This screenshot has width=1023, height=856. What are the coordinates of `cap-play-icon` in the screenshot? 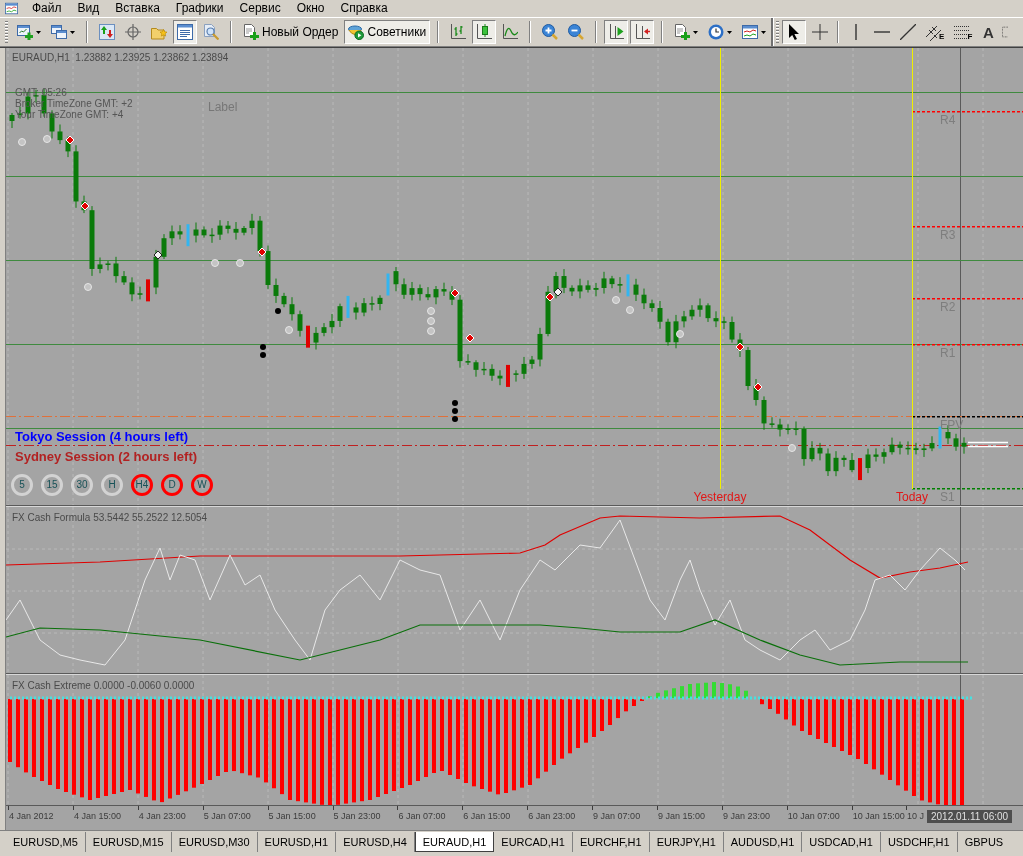 It's located at (356, 32).